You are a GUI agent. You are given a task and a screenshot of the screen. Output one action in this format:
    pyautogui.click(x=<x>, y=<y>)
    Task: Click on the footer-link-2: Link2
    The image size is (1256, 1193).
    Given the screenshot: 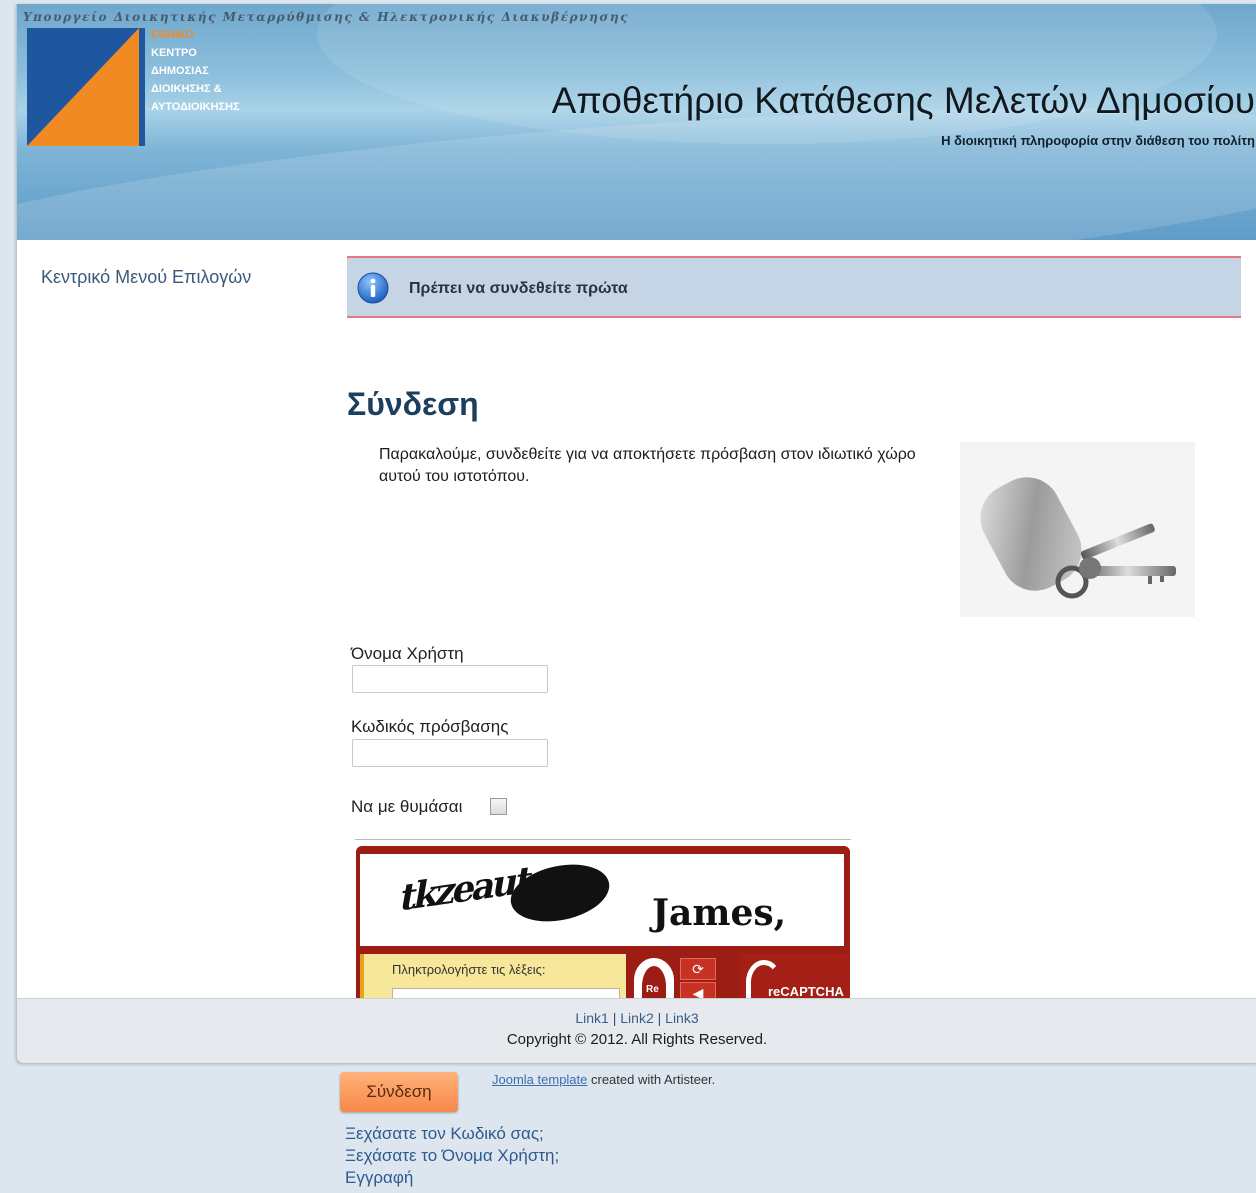 What is the action you would take?
    pyautogui.click(x=636, y=1018)
    